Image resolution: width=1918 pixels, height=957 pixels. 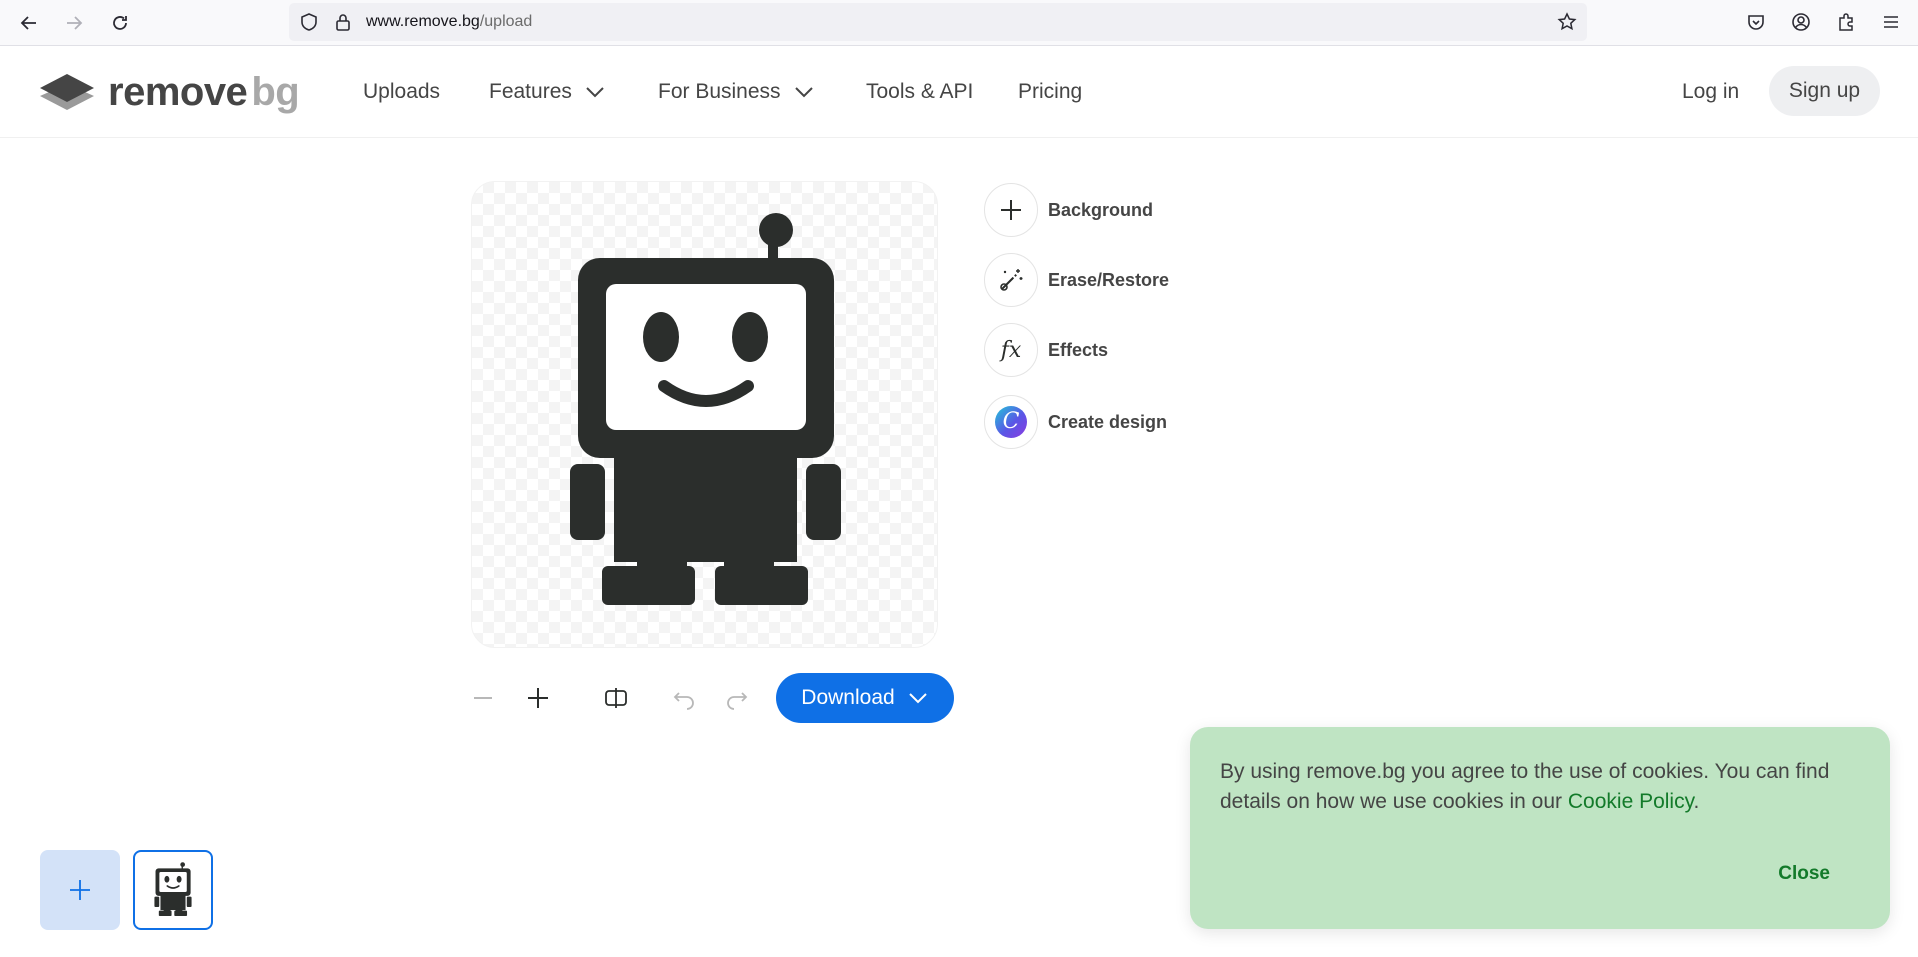 I want to click on robot-thumbnail-image, so click(x=173, y=889).